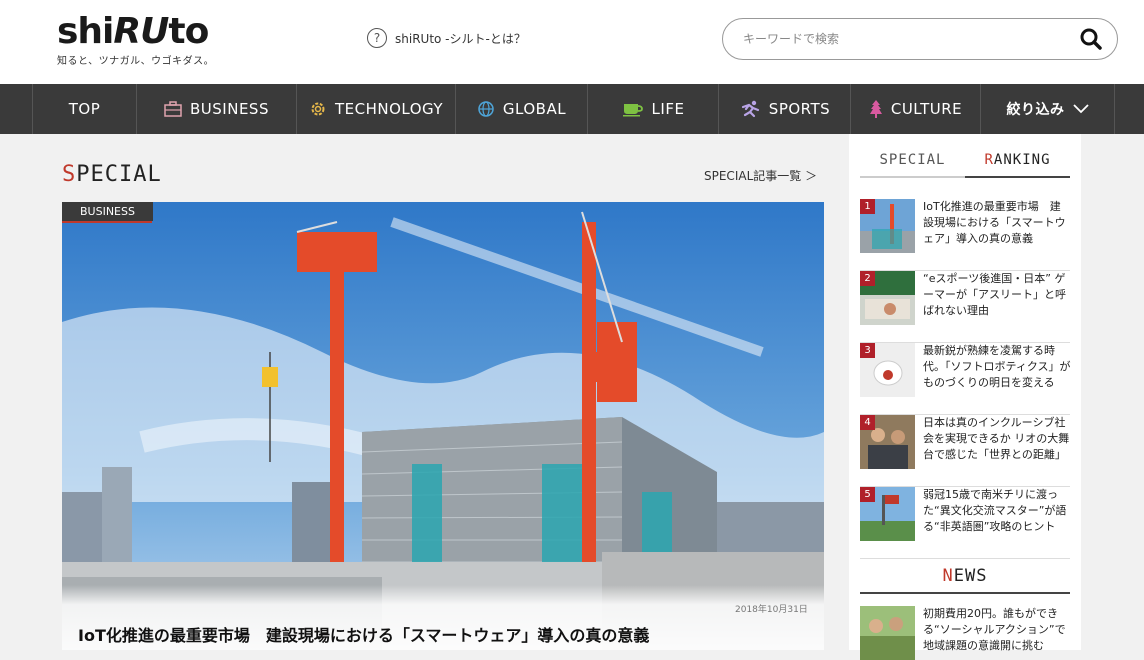  I want to click on hero-title: IoT化推進の最重要市場 建設現場における「スマートウェア」導入の真の意義, so click(363, 634).